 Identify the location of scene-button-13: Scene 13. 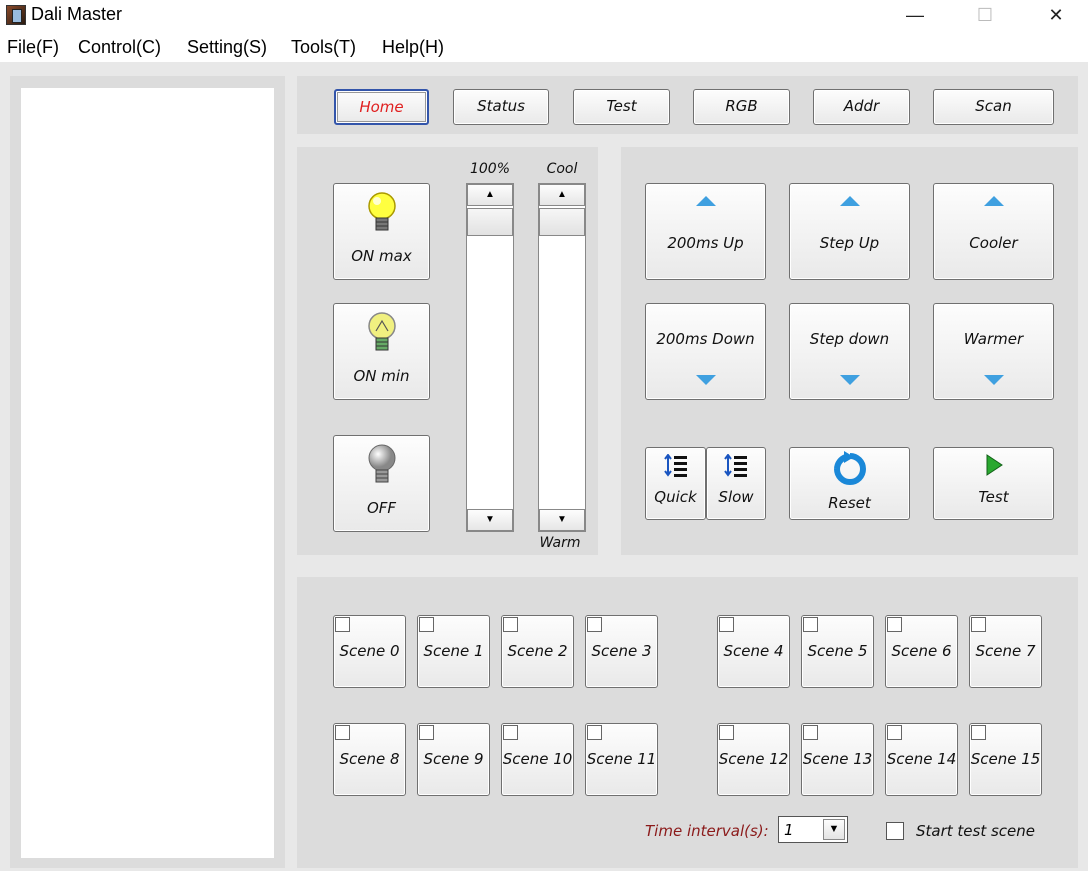
(837, 759).